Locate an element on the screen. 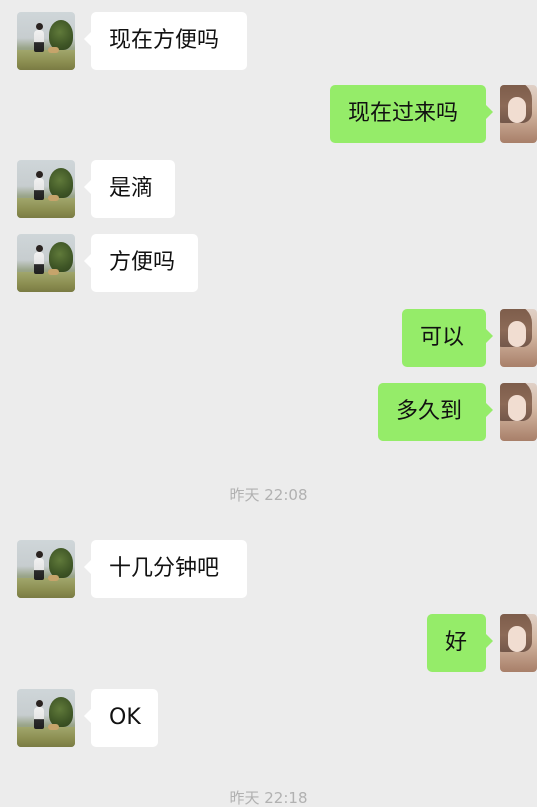  message-bubble-outgoing: 现在过来吗 is located at coordinates (411, 114).